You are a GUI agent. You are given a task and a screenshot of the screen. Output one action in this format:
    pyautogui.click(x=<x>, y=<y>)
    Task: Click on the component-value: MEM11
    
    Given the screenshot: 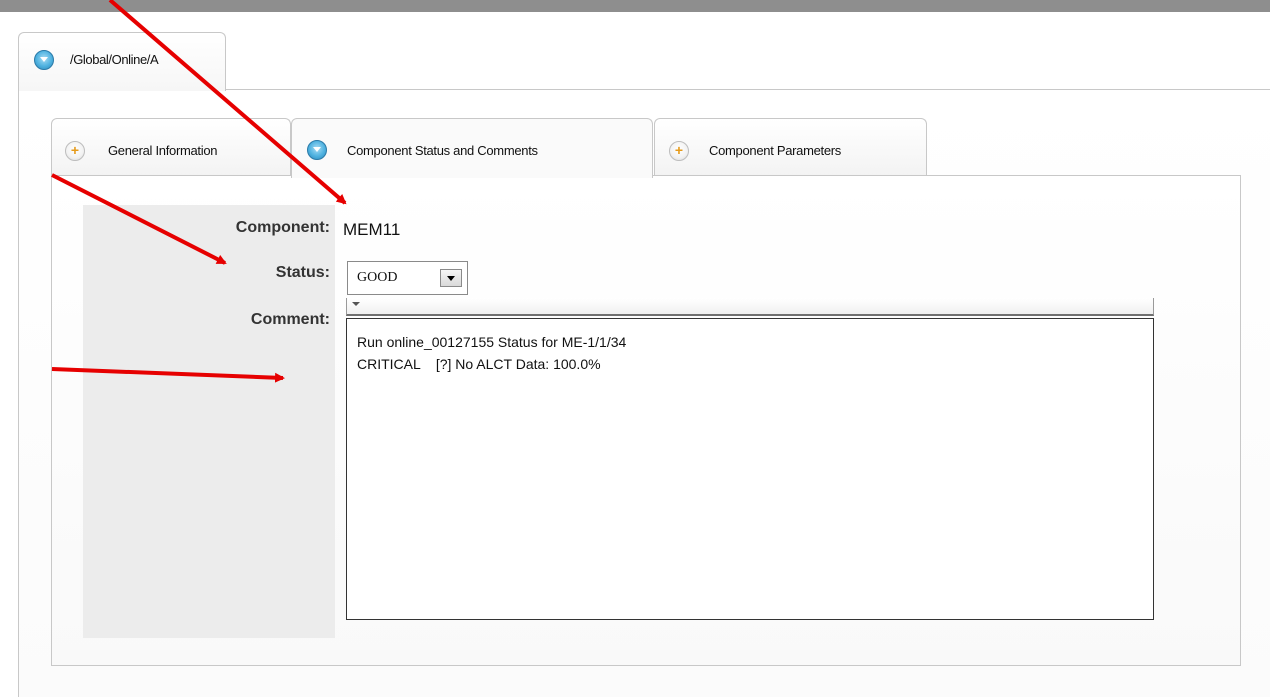 What is the action you would take?
    pyautogui.click(x=372, y=229)
    